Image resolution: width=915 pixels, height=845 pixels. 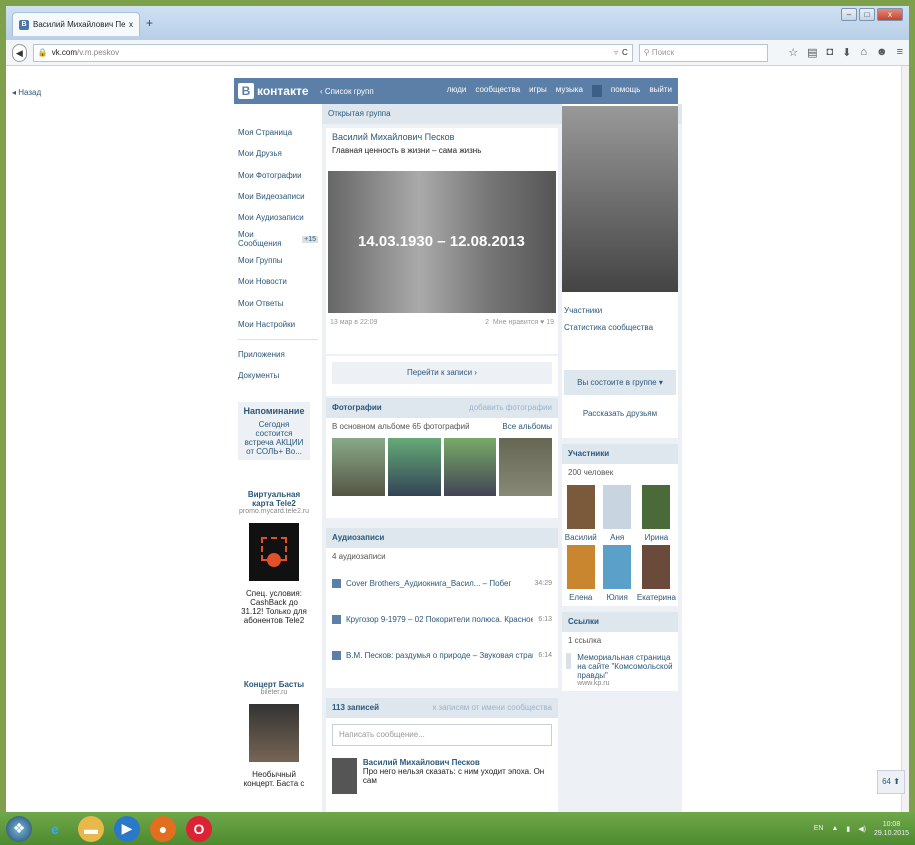 I want to click on nav-communities: сообщества, so click(x=497, y=91).